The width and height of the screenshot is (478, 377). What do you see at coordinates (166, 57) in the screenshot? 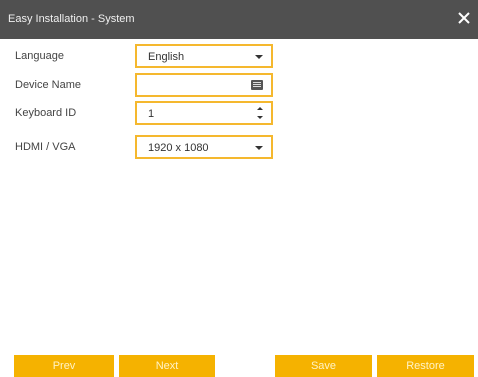
I see `language-value: English` at bounding box center [166, 57].